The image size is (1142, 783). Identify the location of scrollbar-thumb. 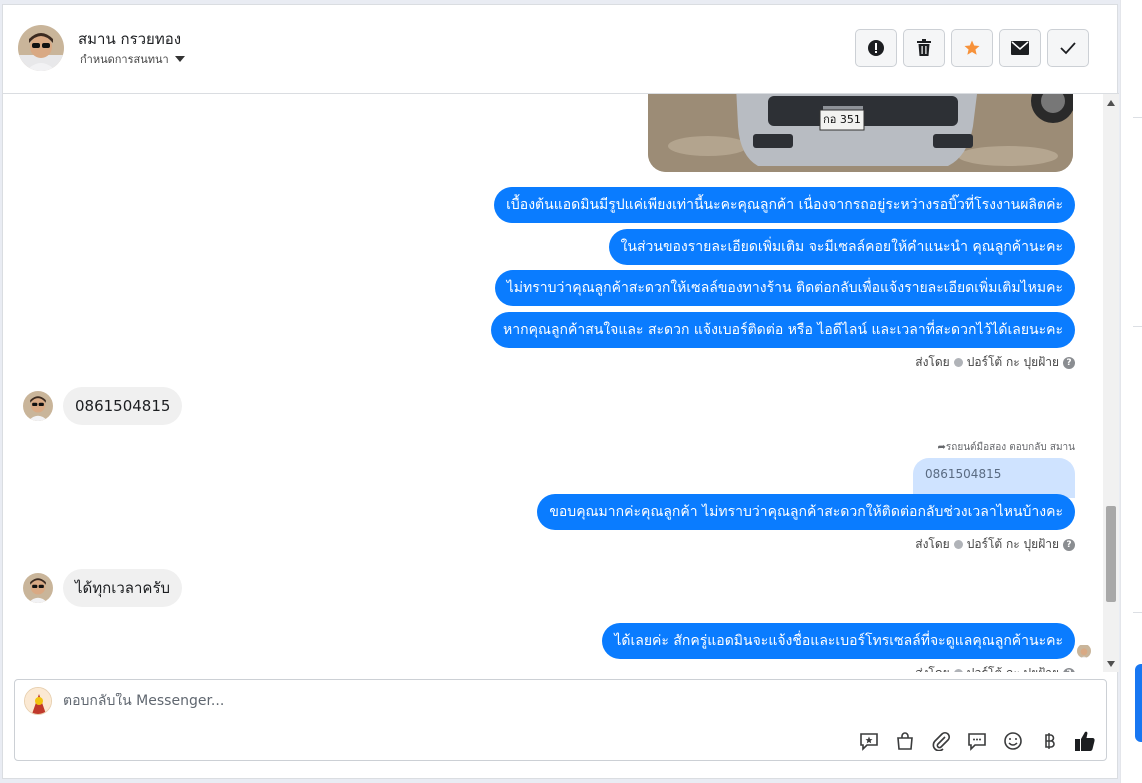
(1111, 554).